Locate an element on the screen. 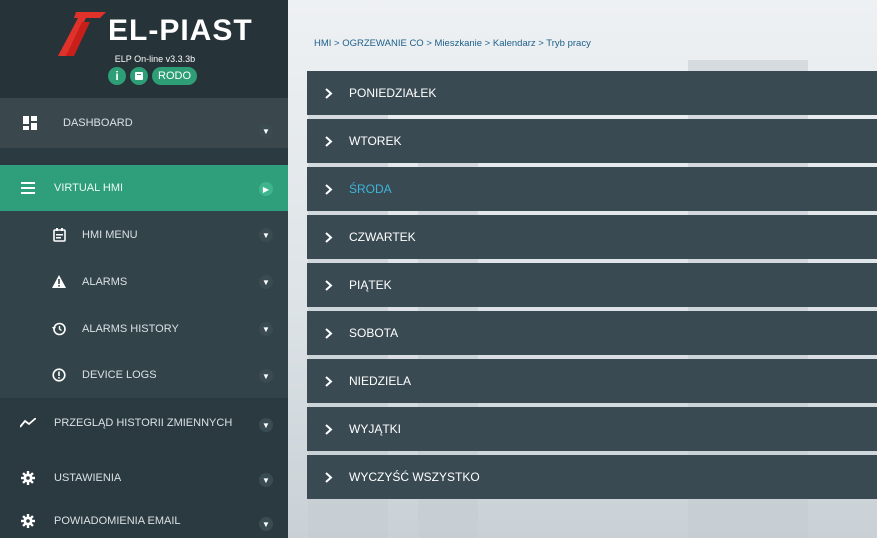  day-label: ŚRODA is located at coordinates (370, 189).